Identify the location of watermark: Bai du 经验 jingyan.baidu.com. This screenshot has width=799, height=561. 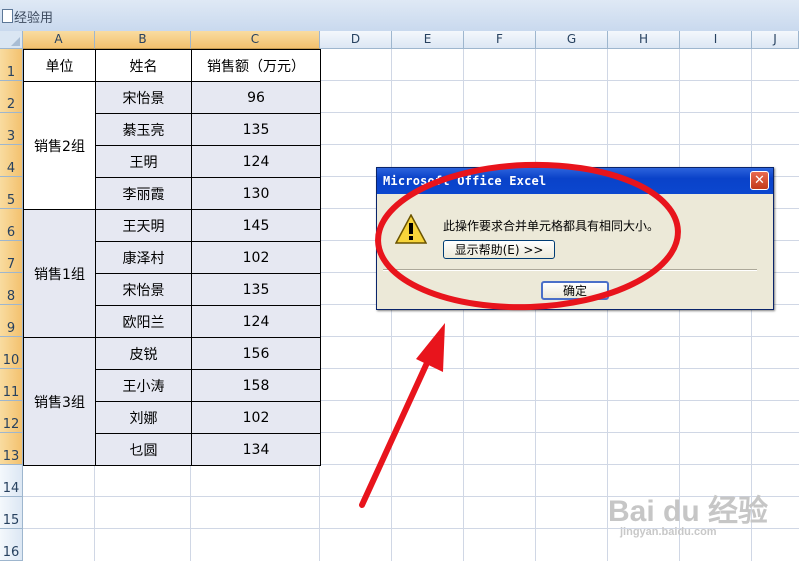
(688, 512).